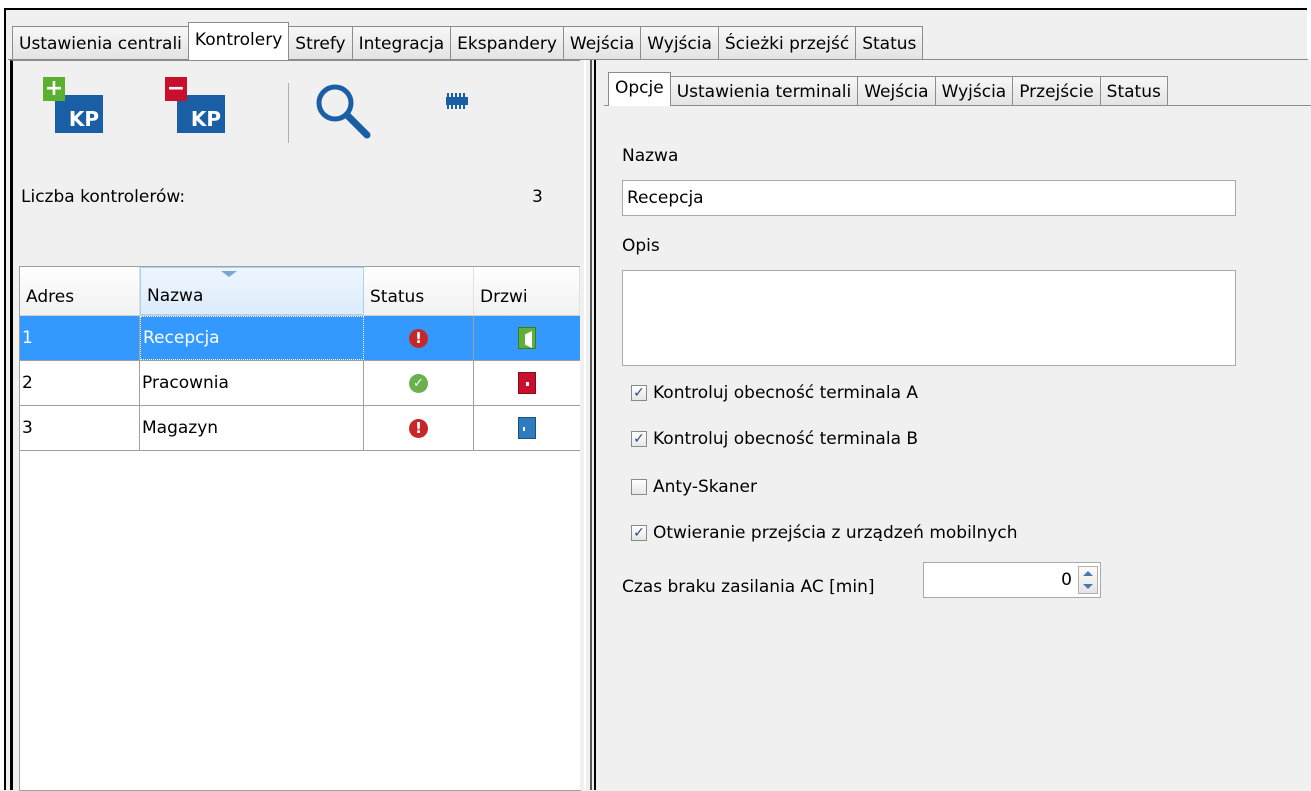 The height and width of the screenshot is (791, 1311). What do you see at coordinates (100, 43) in the screenshot?
I see `tab-ustawienia-centrali: Ustawienia centrali` at bounding box center [100, 43].